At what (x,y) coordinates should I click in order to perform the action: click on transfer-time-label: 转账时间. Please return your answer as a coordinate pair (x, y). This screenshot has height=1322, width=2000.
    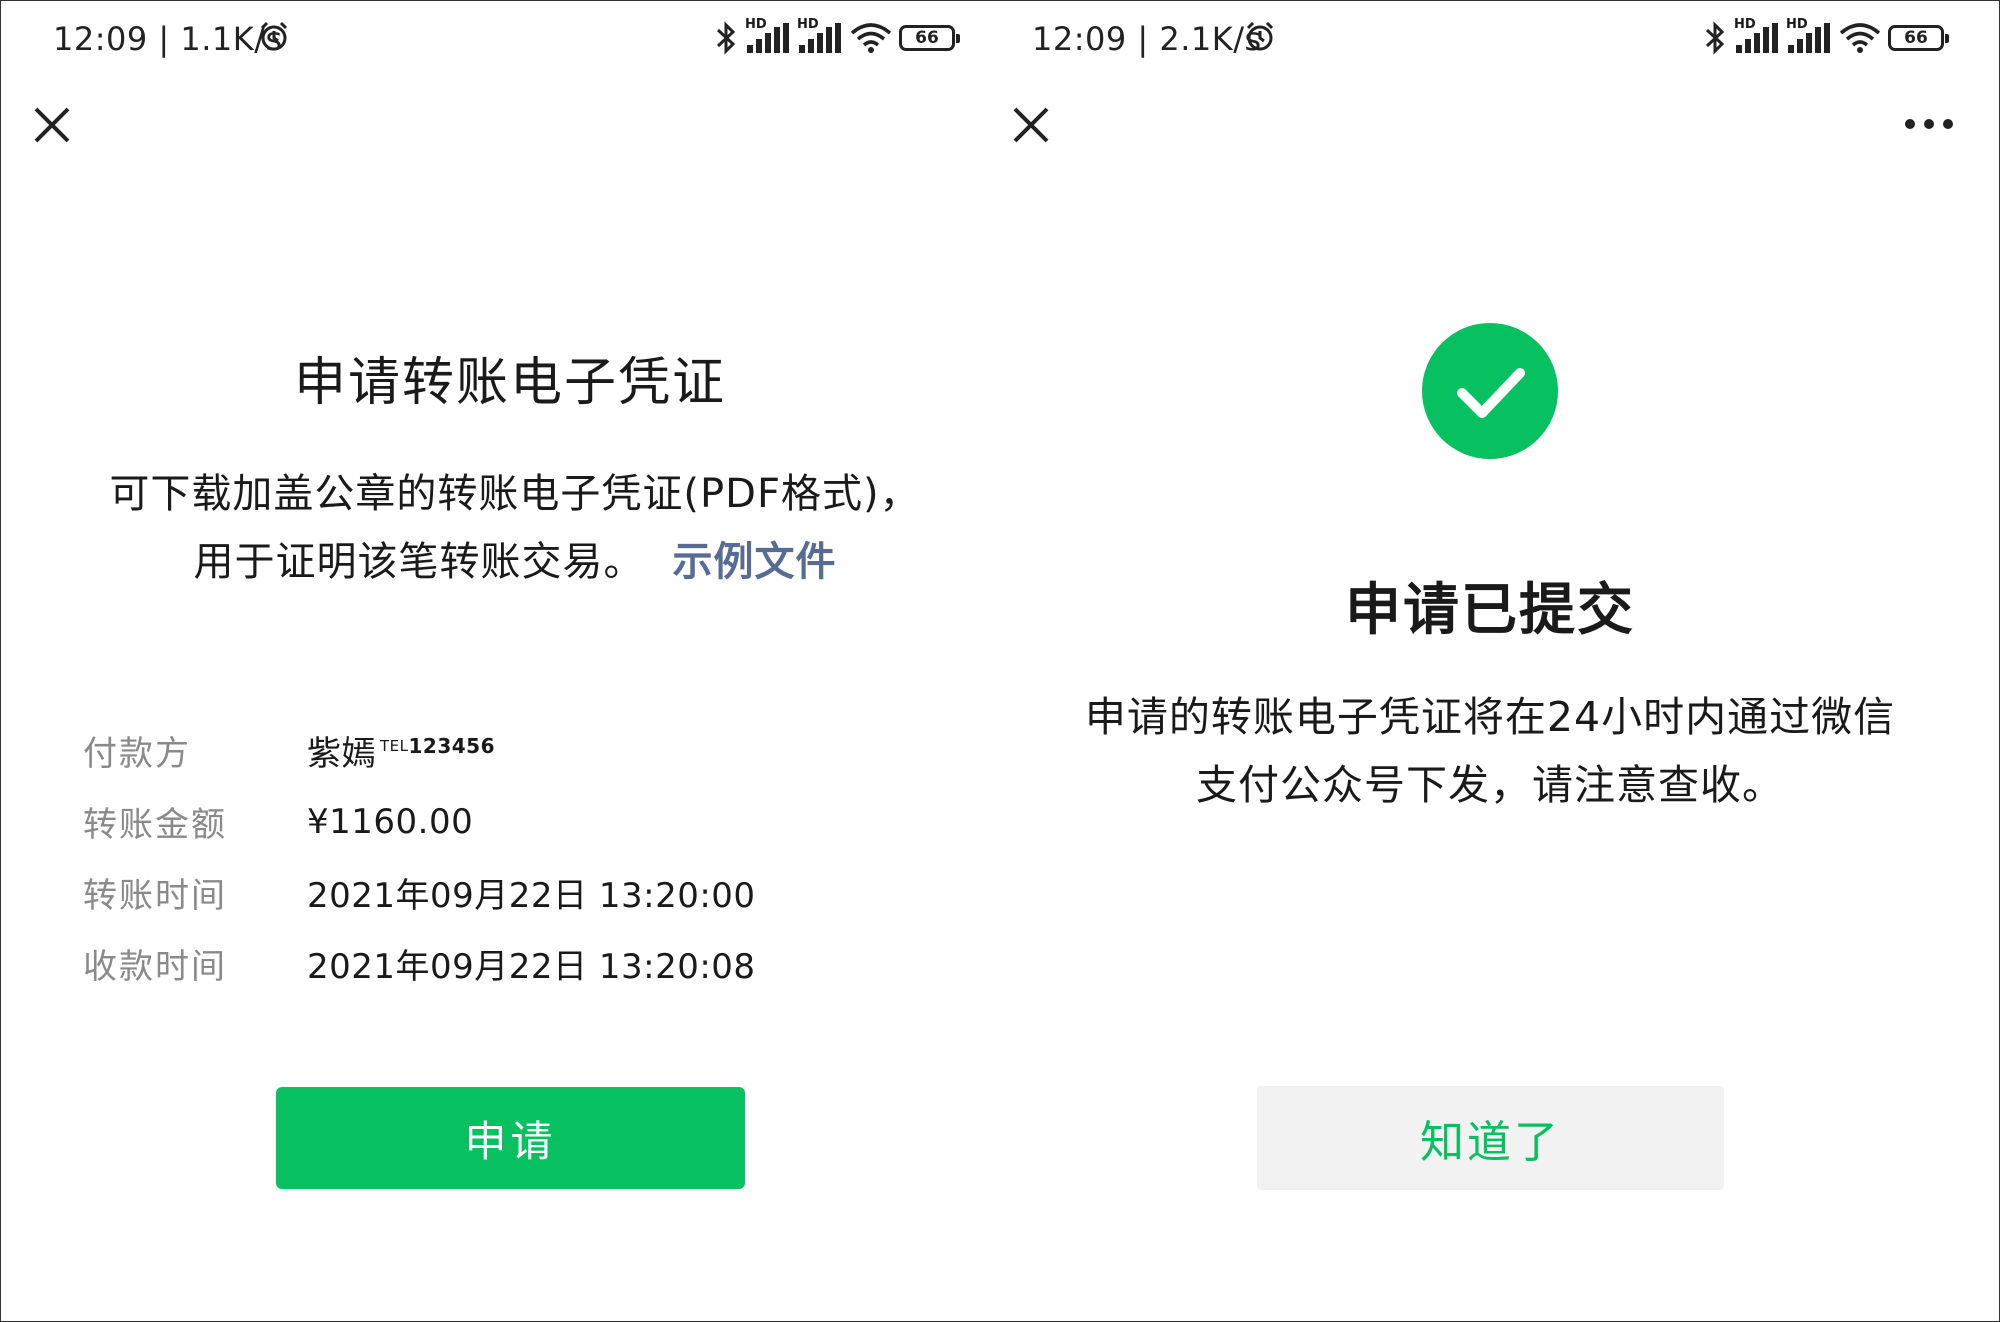
    Looking at the image, I should click on (155, 896).